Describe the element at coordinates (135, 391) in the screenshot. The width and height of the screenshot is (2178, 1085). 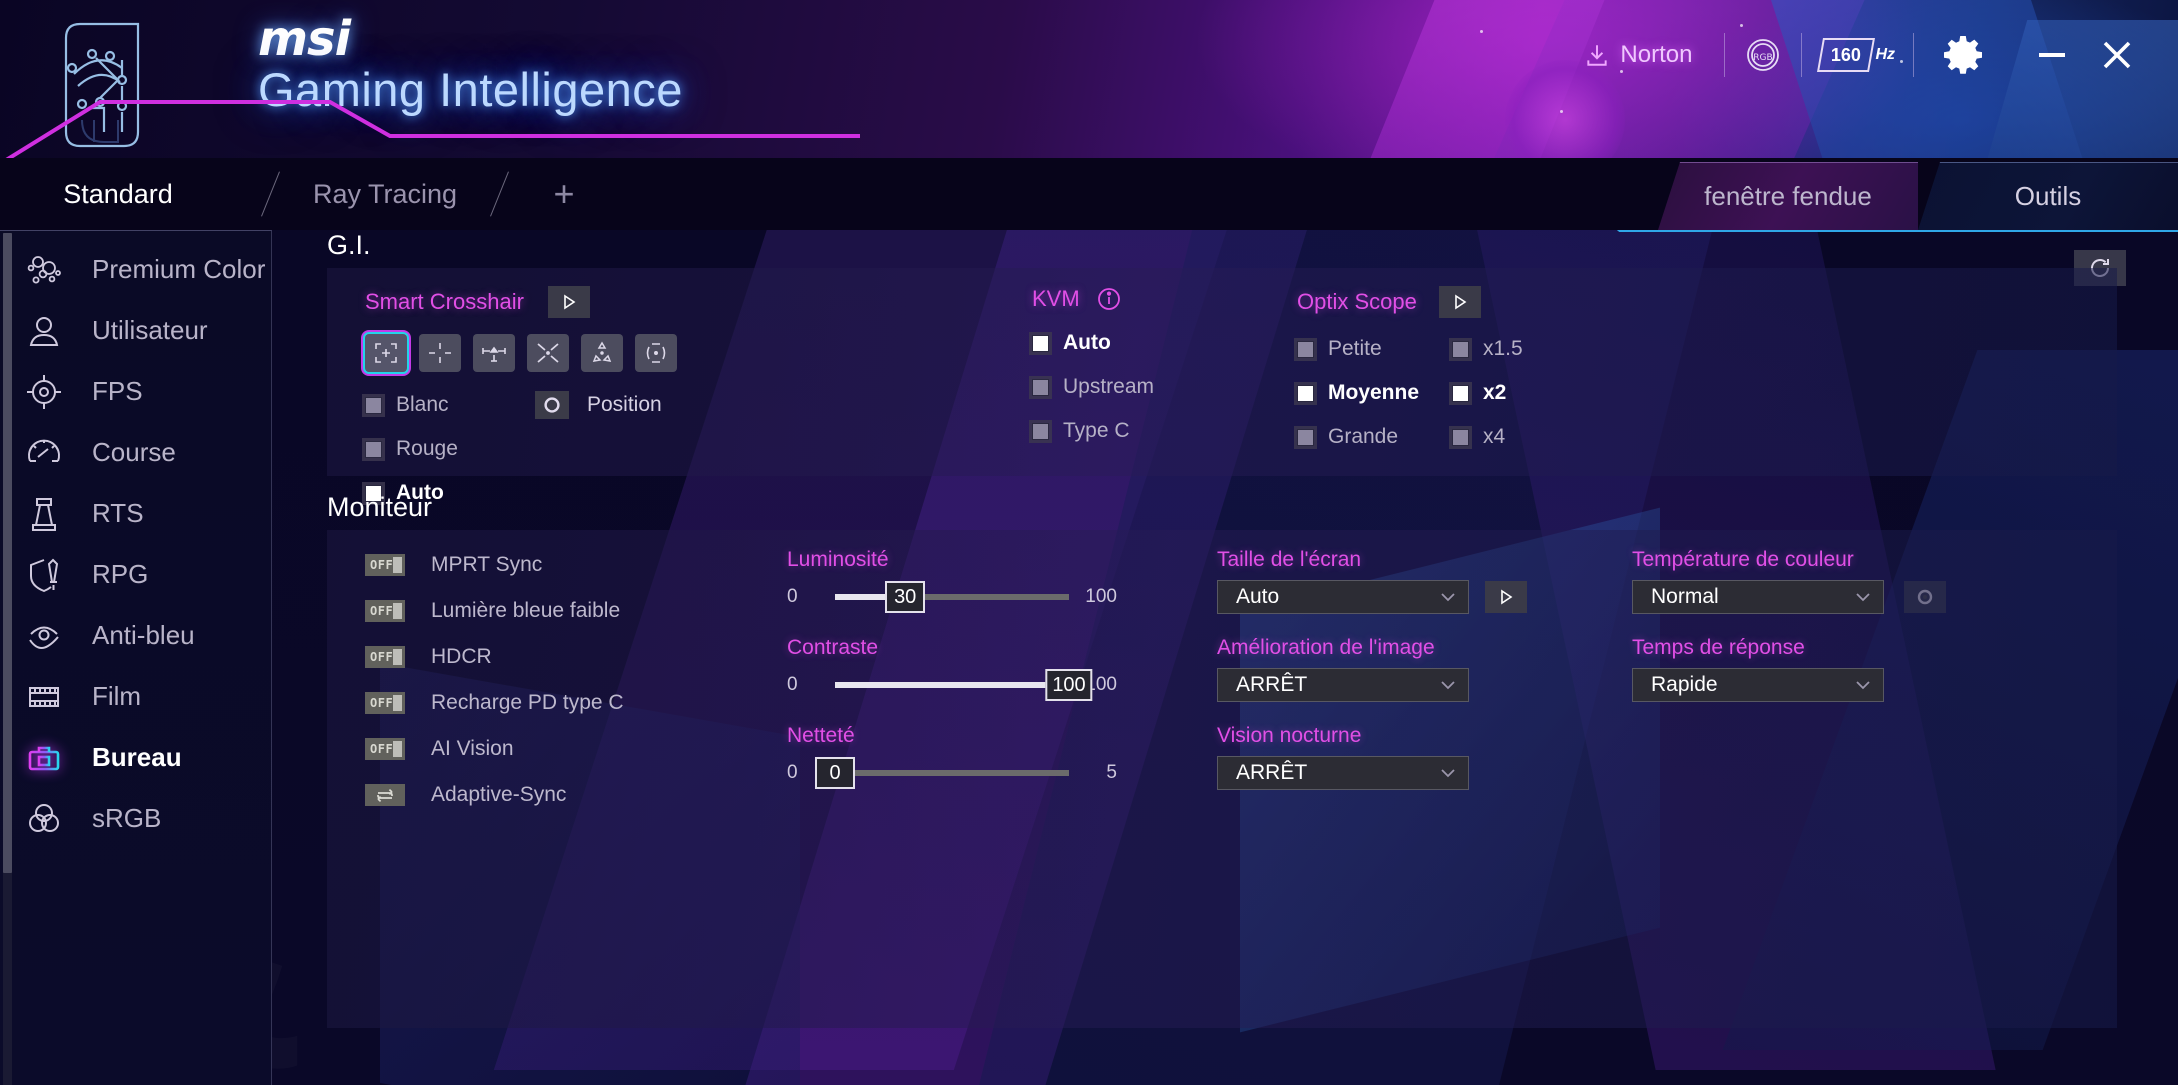
I see `sidebar-item-fps: FPS` at that location.